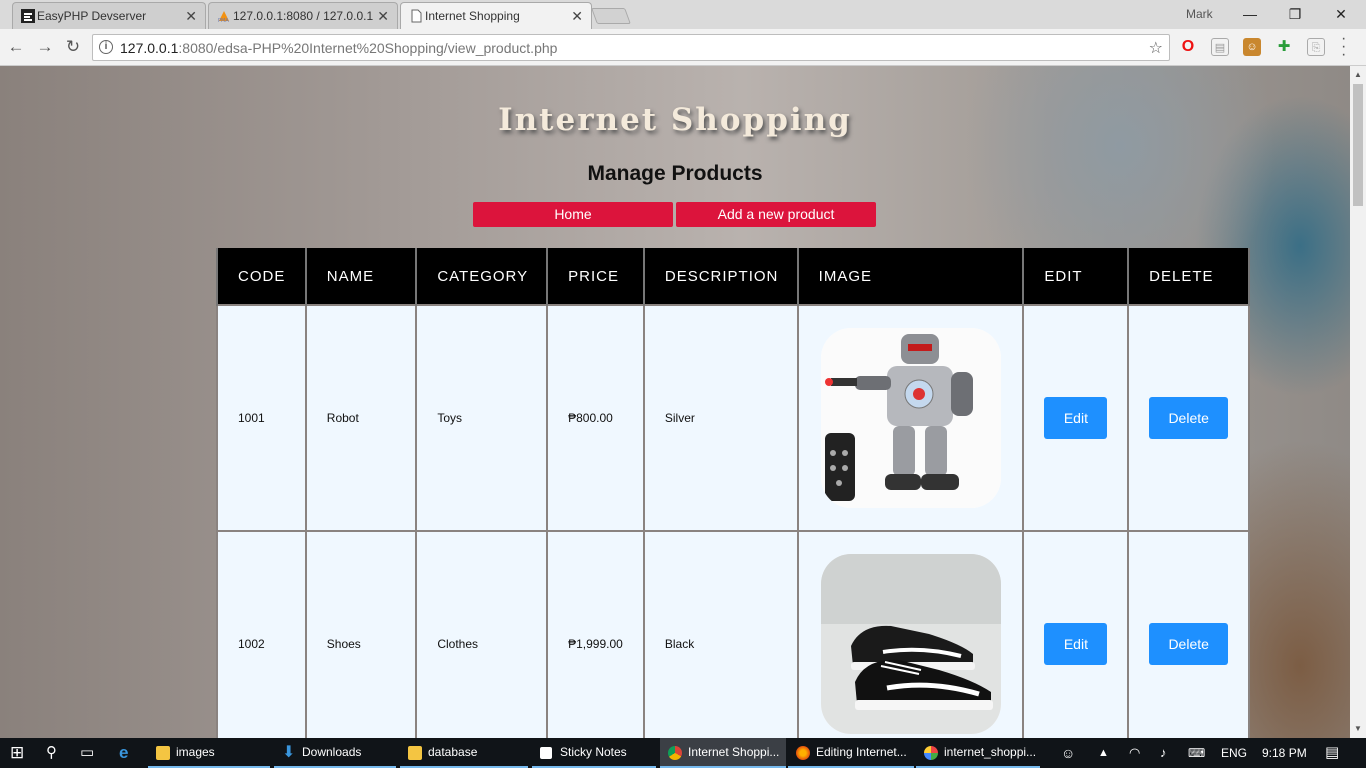 This screenshot has height=768, width=1366. I want to click on site-title: Internet Shopping, so click(675, 120).